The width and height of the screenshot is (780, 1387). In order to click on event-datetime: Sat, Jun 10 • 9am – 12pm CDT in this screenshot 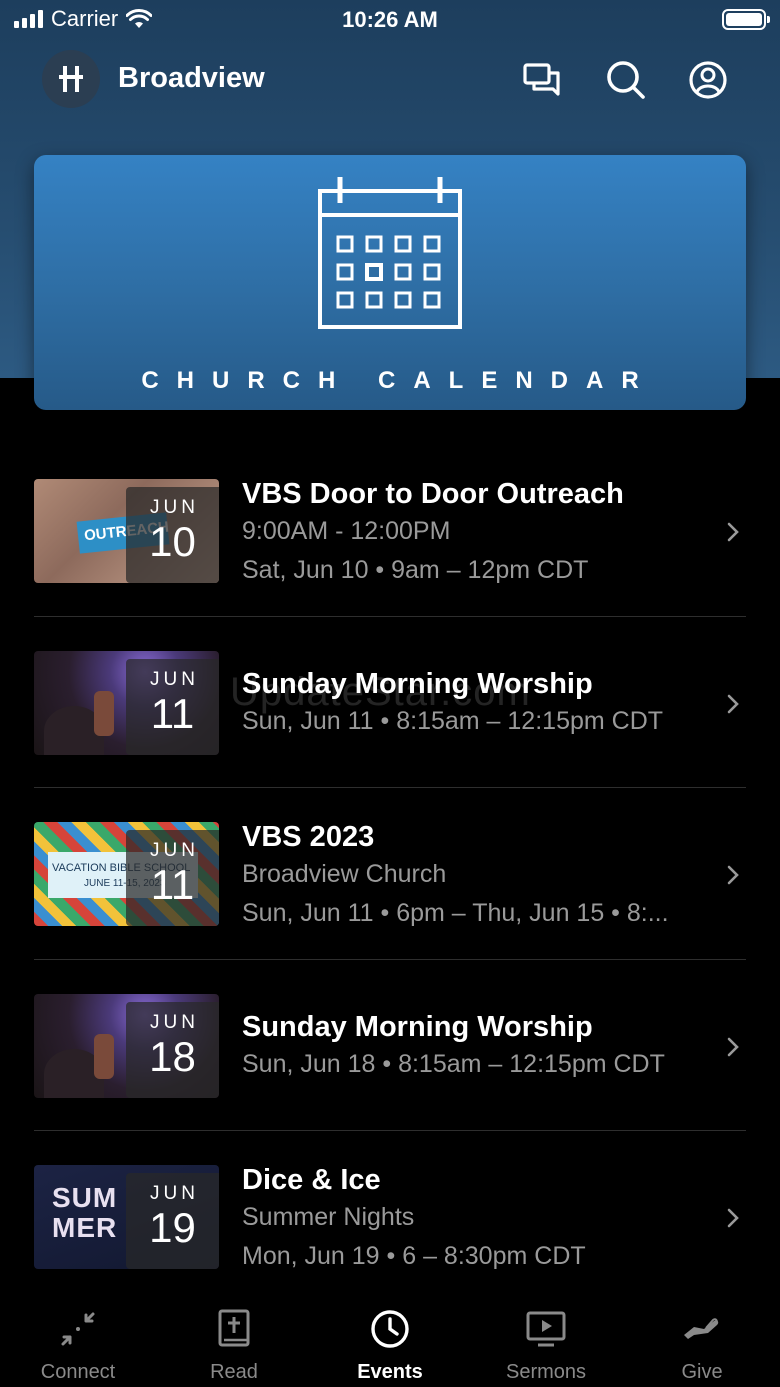, I will do `click(415, 570)`.